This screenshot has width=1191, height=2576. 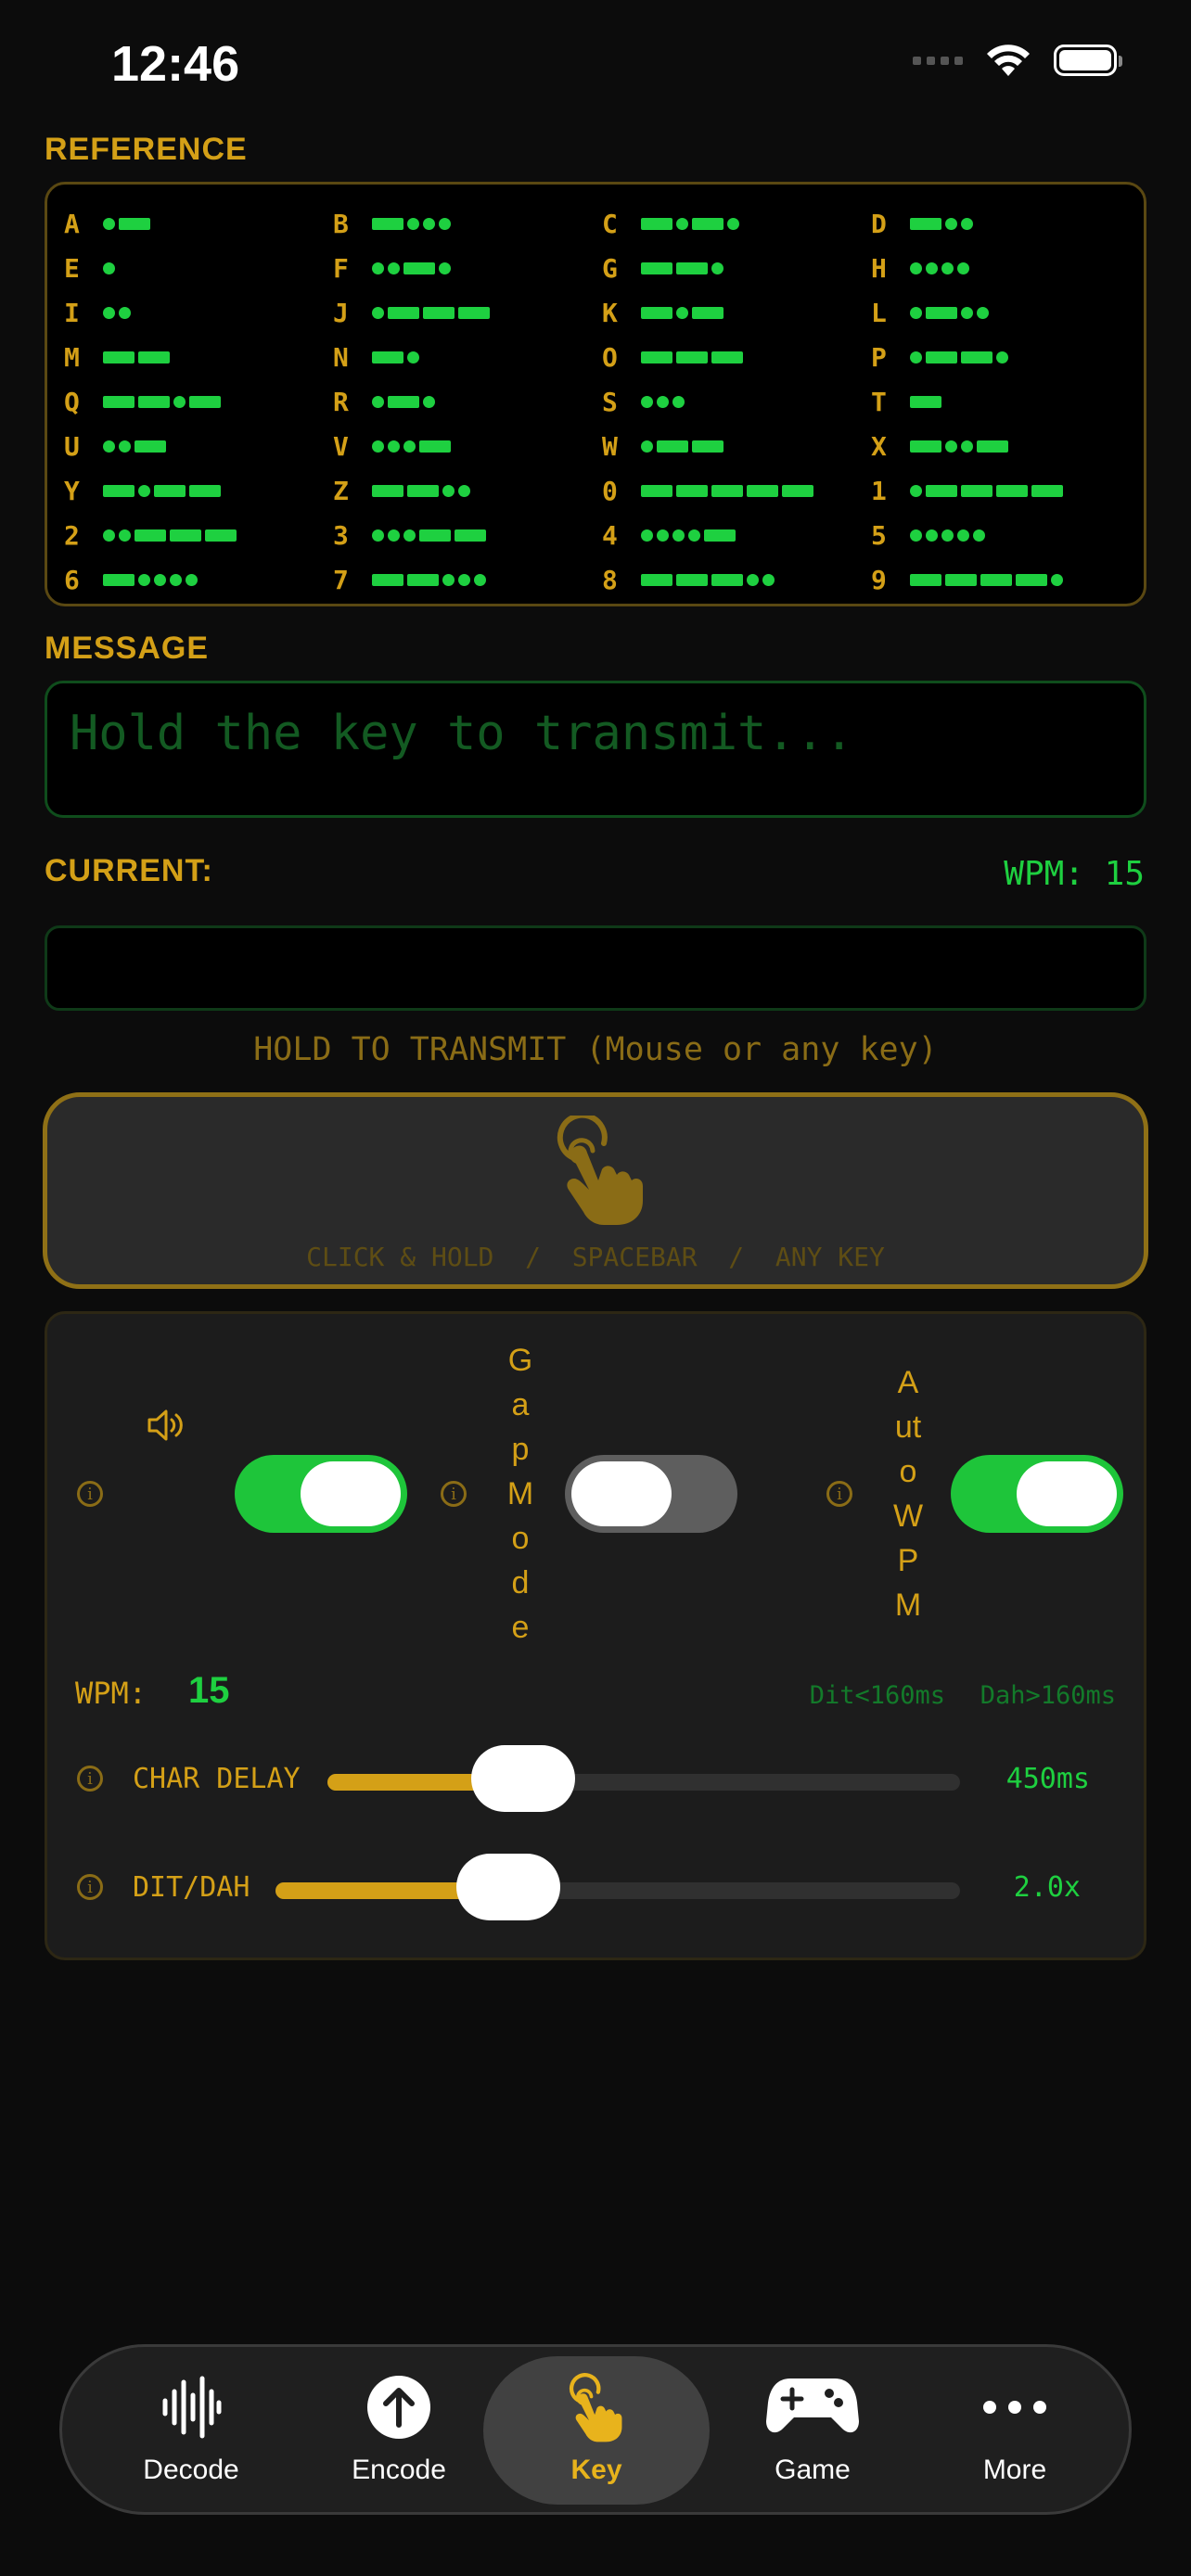 I want to click on char-delay-slider, so click(x=643, y=1779).